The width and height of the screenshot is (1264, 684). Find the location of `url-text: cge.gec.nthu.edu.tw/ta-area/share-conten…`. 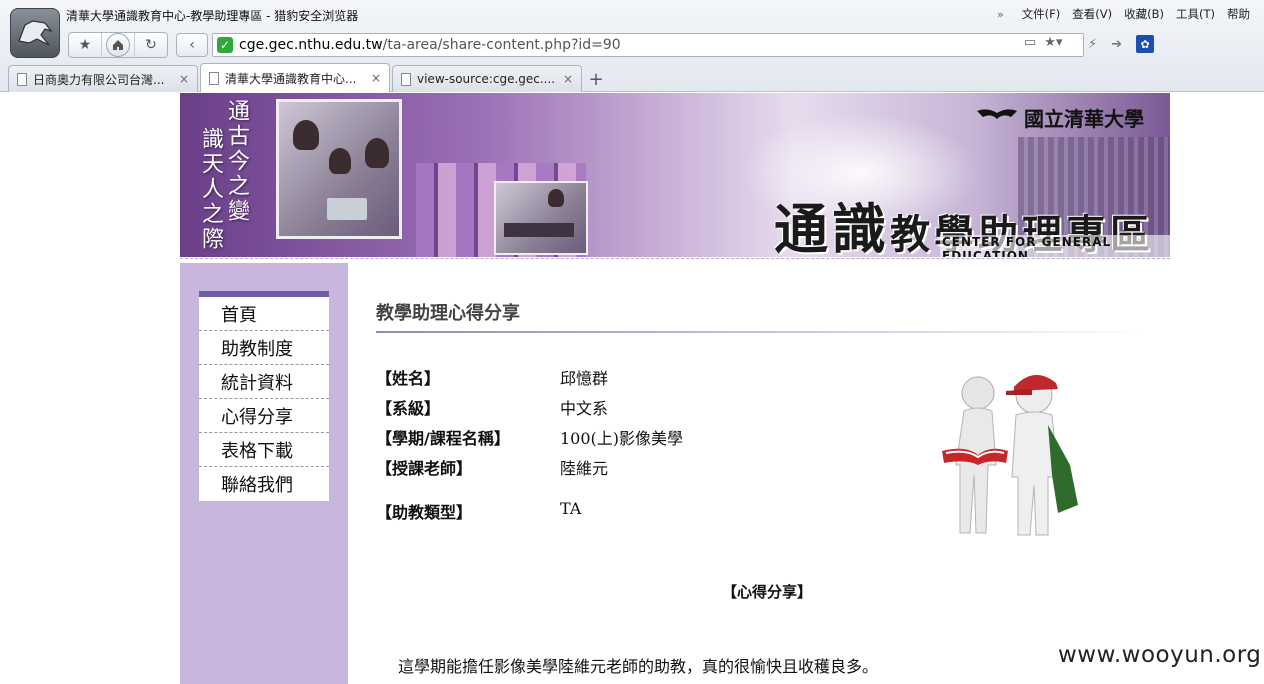

url-text: cge.gec.nthu.edu.tw/ta-area/share-conten… is located at coordinates (430, 45).